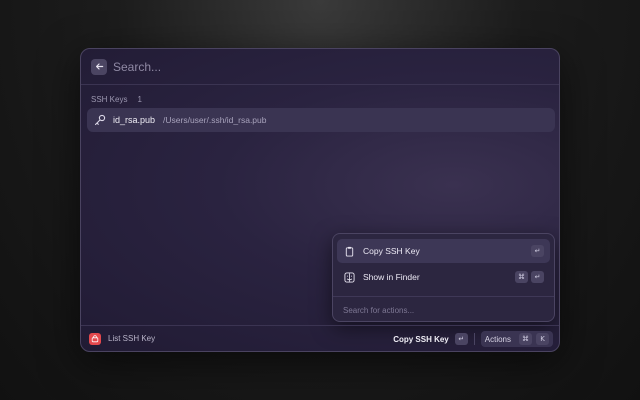  Describe the element at coordinates (349, 251) in the screenshot. I see `clipboard-icon` at that location.